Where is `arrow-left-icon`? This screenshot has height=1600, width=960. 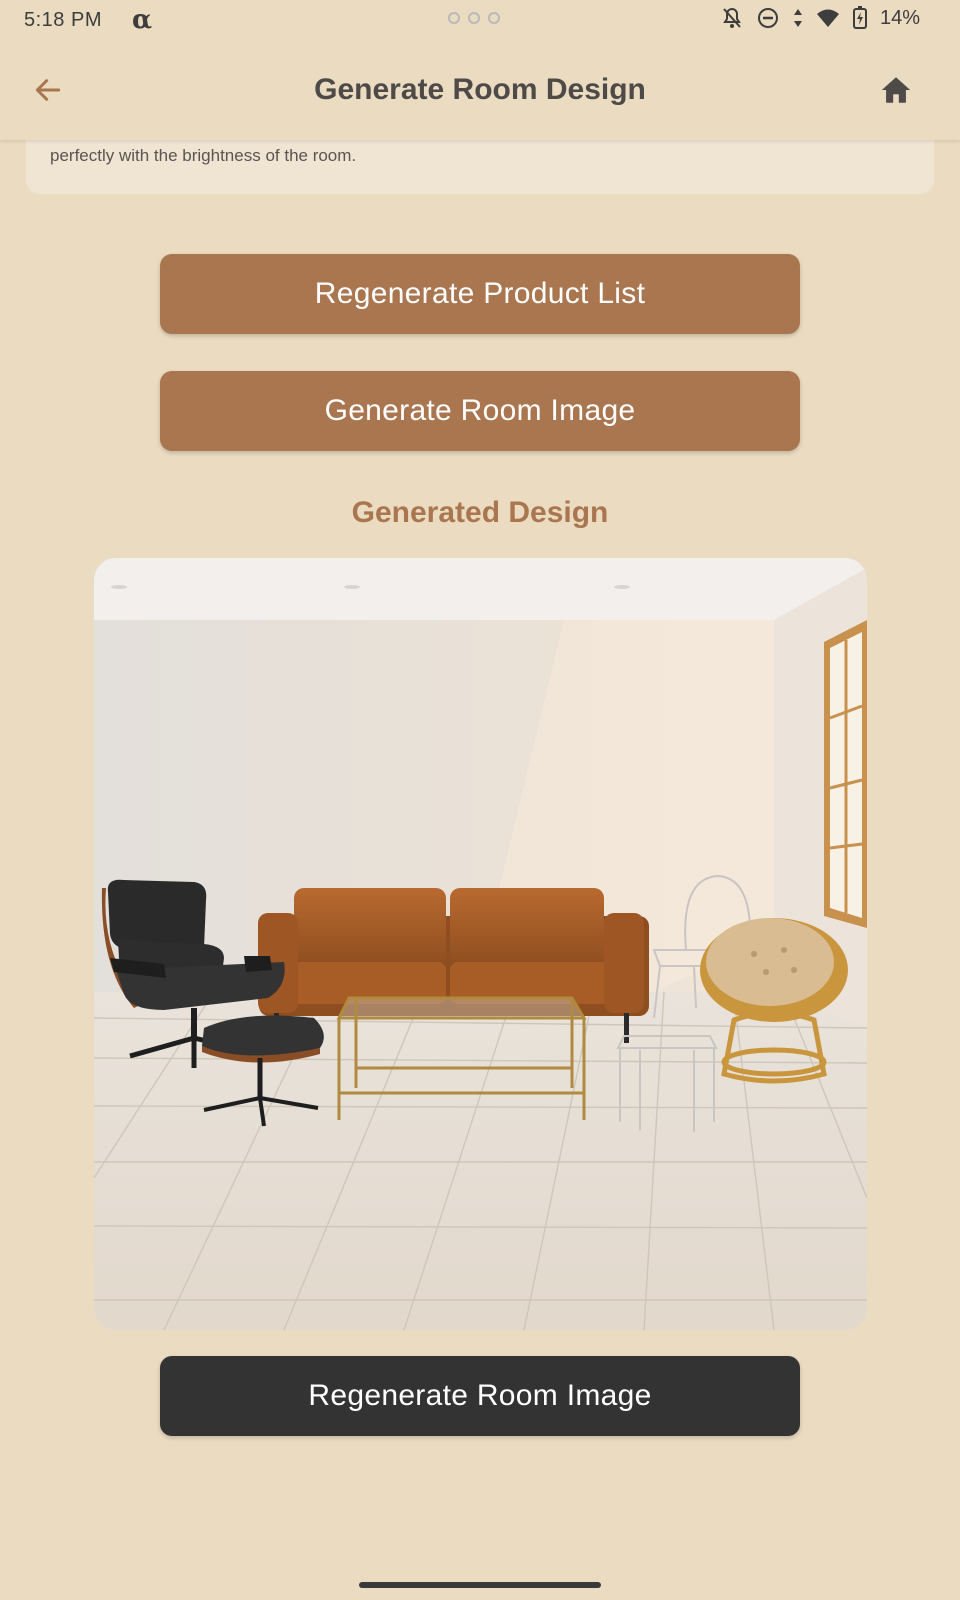
arrow-left-icon is located at coordinates (48, 90).